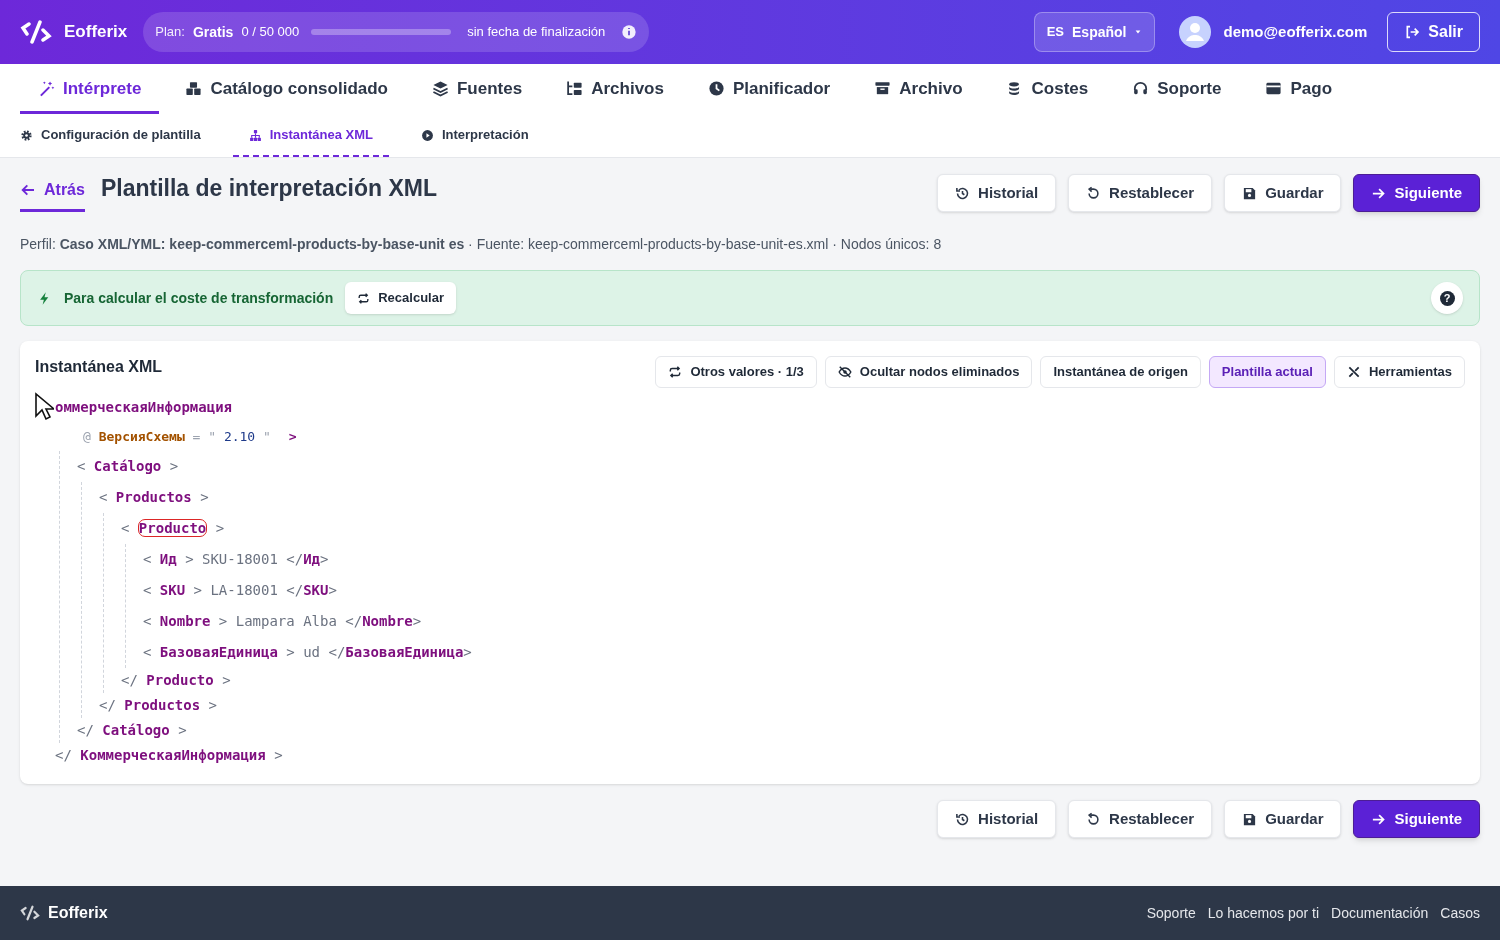 The width and height of the screenshot is (1500, 940). What do you see at coordinates (96, 32) in the screenshot?
I see `brand-name: Eofferix` at bounding box center [96, 32].